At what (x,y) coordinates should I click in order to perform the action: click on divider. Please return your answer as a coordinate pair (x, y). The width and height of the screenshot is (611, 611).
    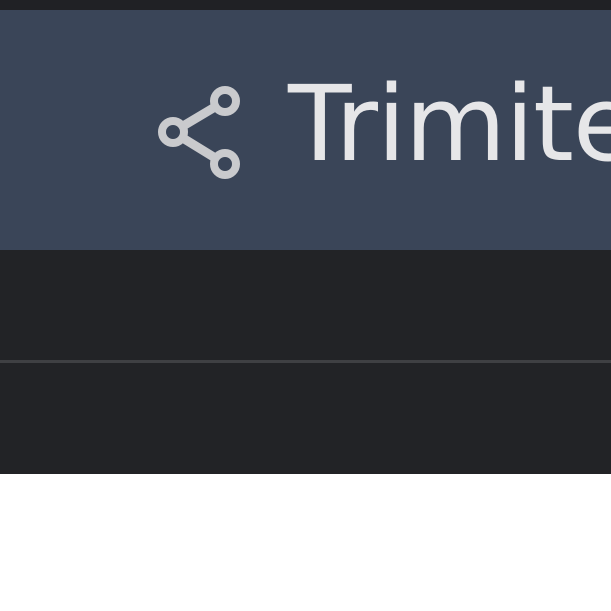
    Looking at the image, I should click on (305, 361).